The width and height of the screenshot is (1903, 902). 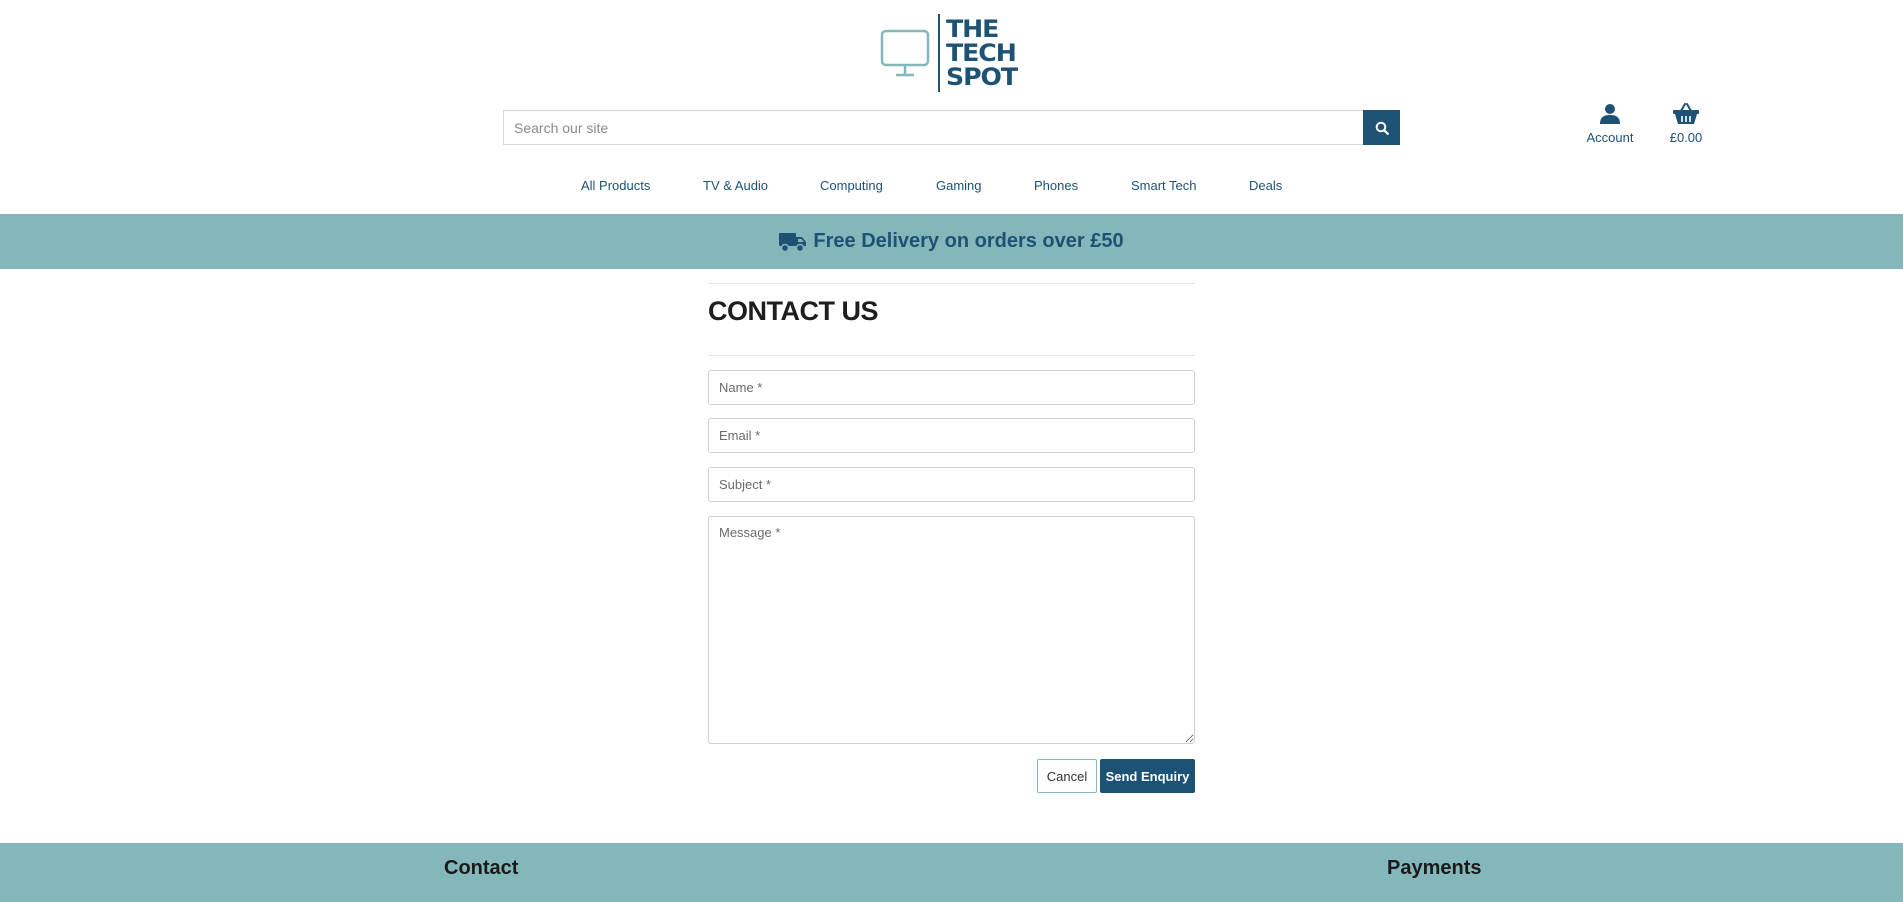 What do you see at coordinates (951, 387) in the screenshot?
I see `name-field` at bounding box center [951, 387].